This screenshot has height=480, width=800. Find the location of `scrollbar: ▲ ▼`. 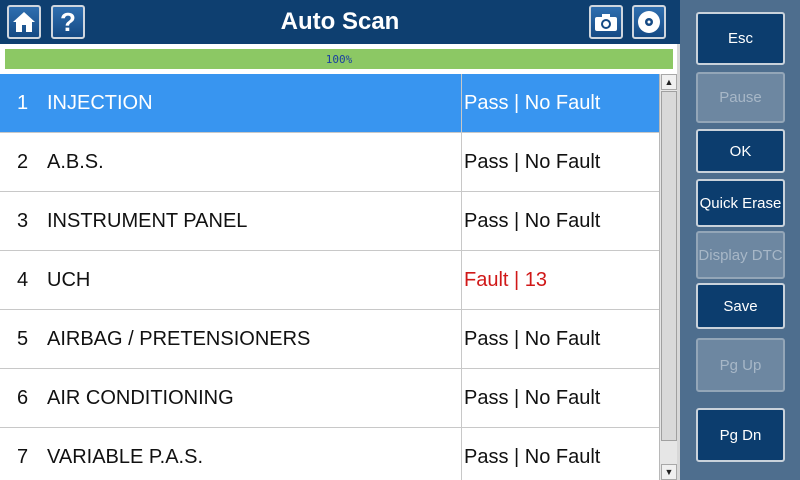

scrollbar: ▲ ▼ is located at coordinates (668, 277).